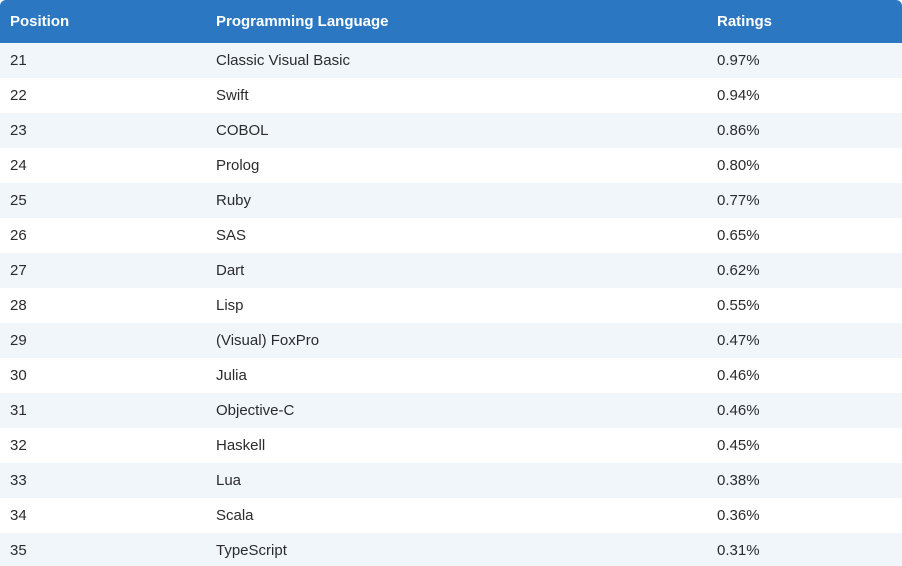 This screenshot has width=902, height=566. I want to click on cell-rating: 0.36%, so click(738, 515).